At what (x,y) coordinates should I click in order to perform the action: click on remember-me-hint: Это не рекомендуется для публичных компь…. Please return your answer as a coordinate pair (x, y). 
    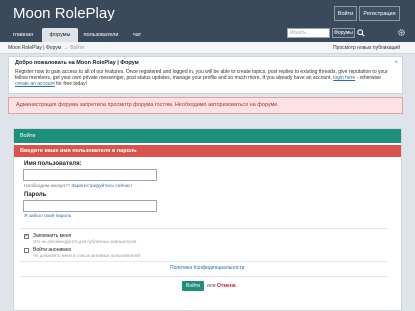
    Looking at the image, I should click on (85, 241).